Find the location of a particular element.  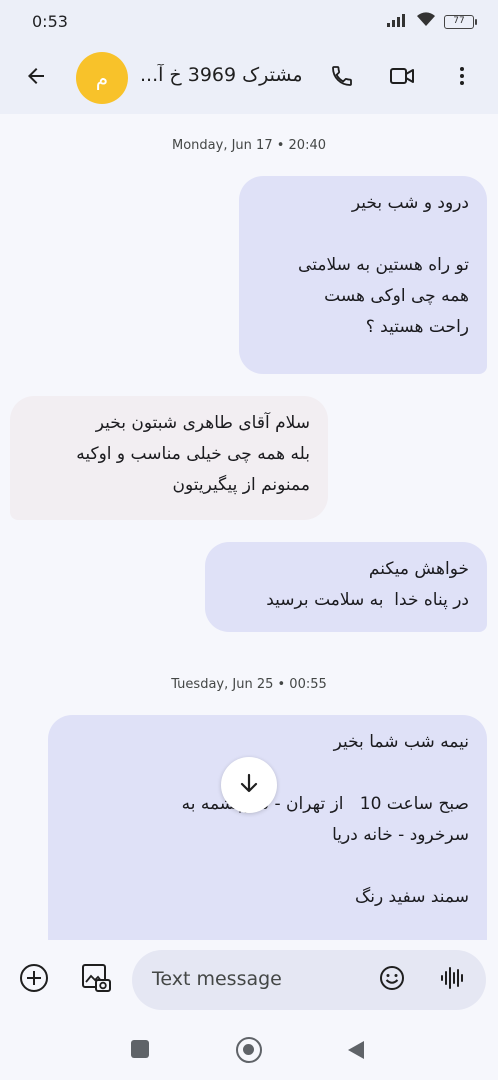

home-button is located at coordinates (249, 1050).